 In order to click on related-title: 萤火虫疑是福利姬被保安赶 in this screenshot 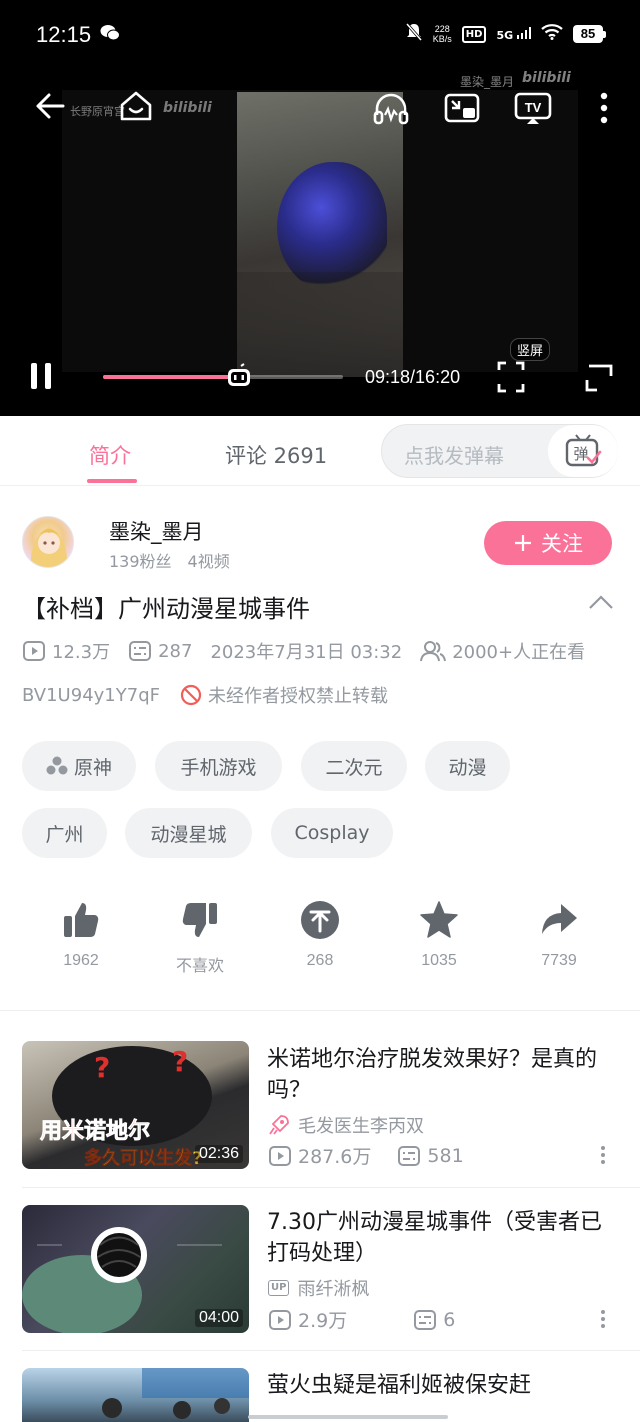, I will do `click(443, 1385)`.